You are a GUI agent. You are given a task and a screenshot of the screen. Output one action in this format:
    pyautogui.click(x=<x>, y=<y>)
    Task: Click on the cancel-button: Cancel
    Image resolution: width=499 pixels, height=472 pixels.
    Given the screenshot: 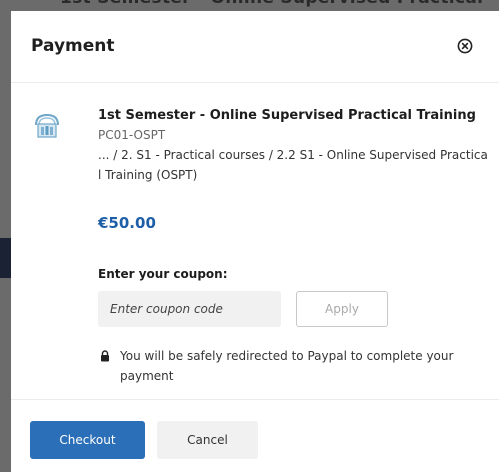 What is the action you would take?
    pyautogui.click(x=207, y=440)
    